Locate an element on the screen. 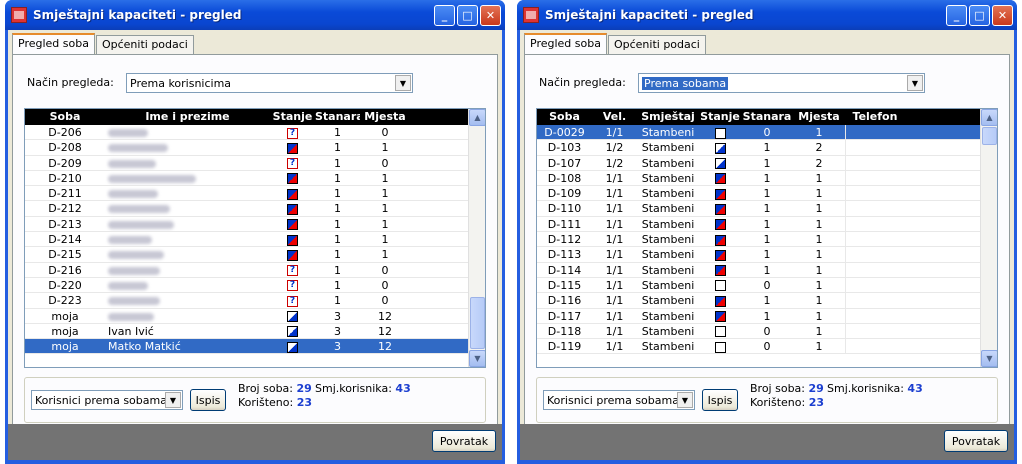  table-row: D-212 1 1 is located at coordinates (255, 209).